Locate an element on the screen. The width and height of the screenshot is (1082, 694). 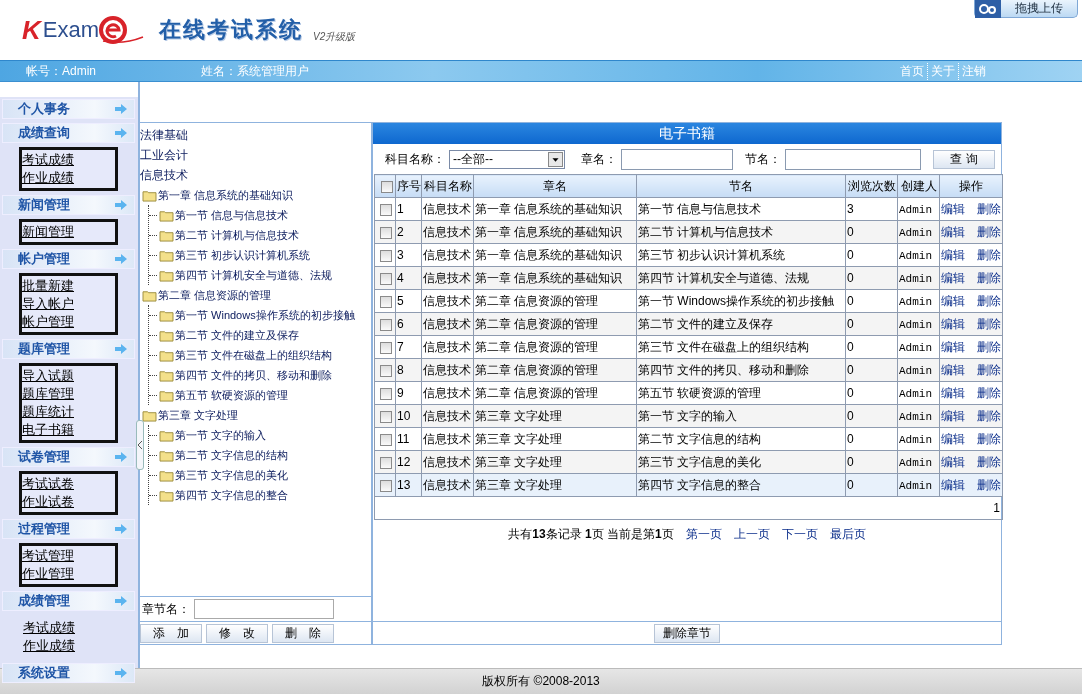
tree-item: 工业会计 is located at coordinates (255, 155).